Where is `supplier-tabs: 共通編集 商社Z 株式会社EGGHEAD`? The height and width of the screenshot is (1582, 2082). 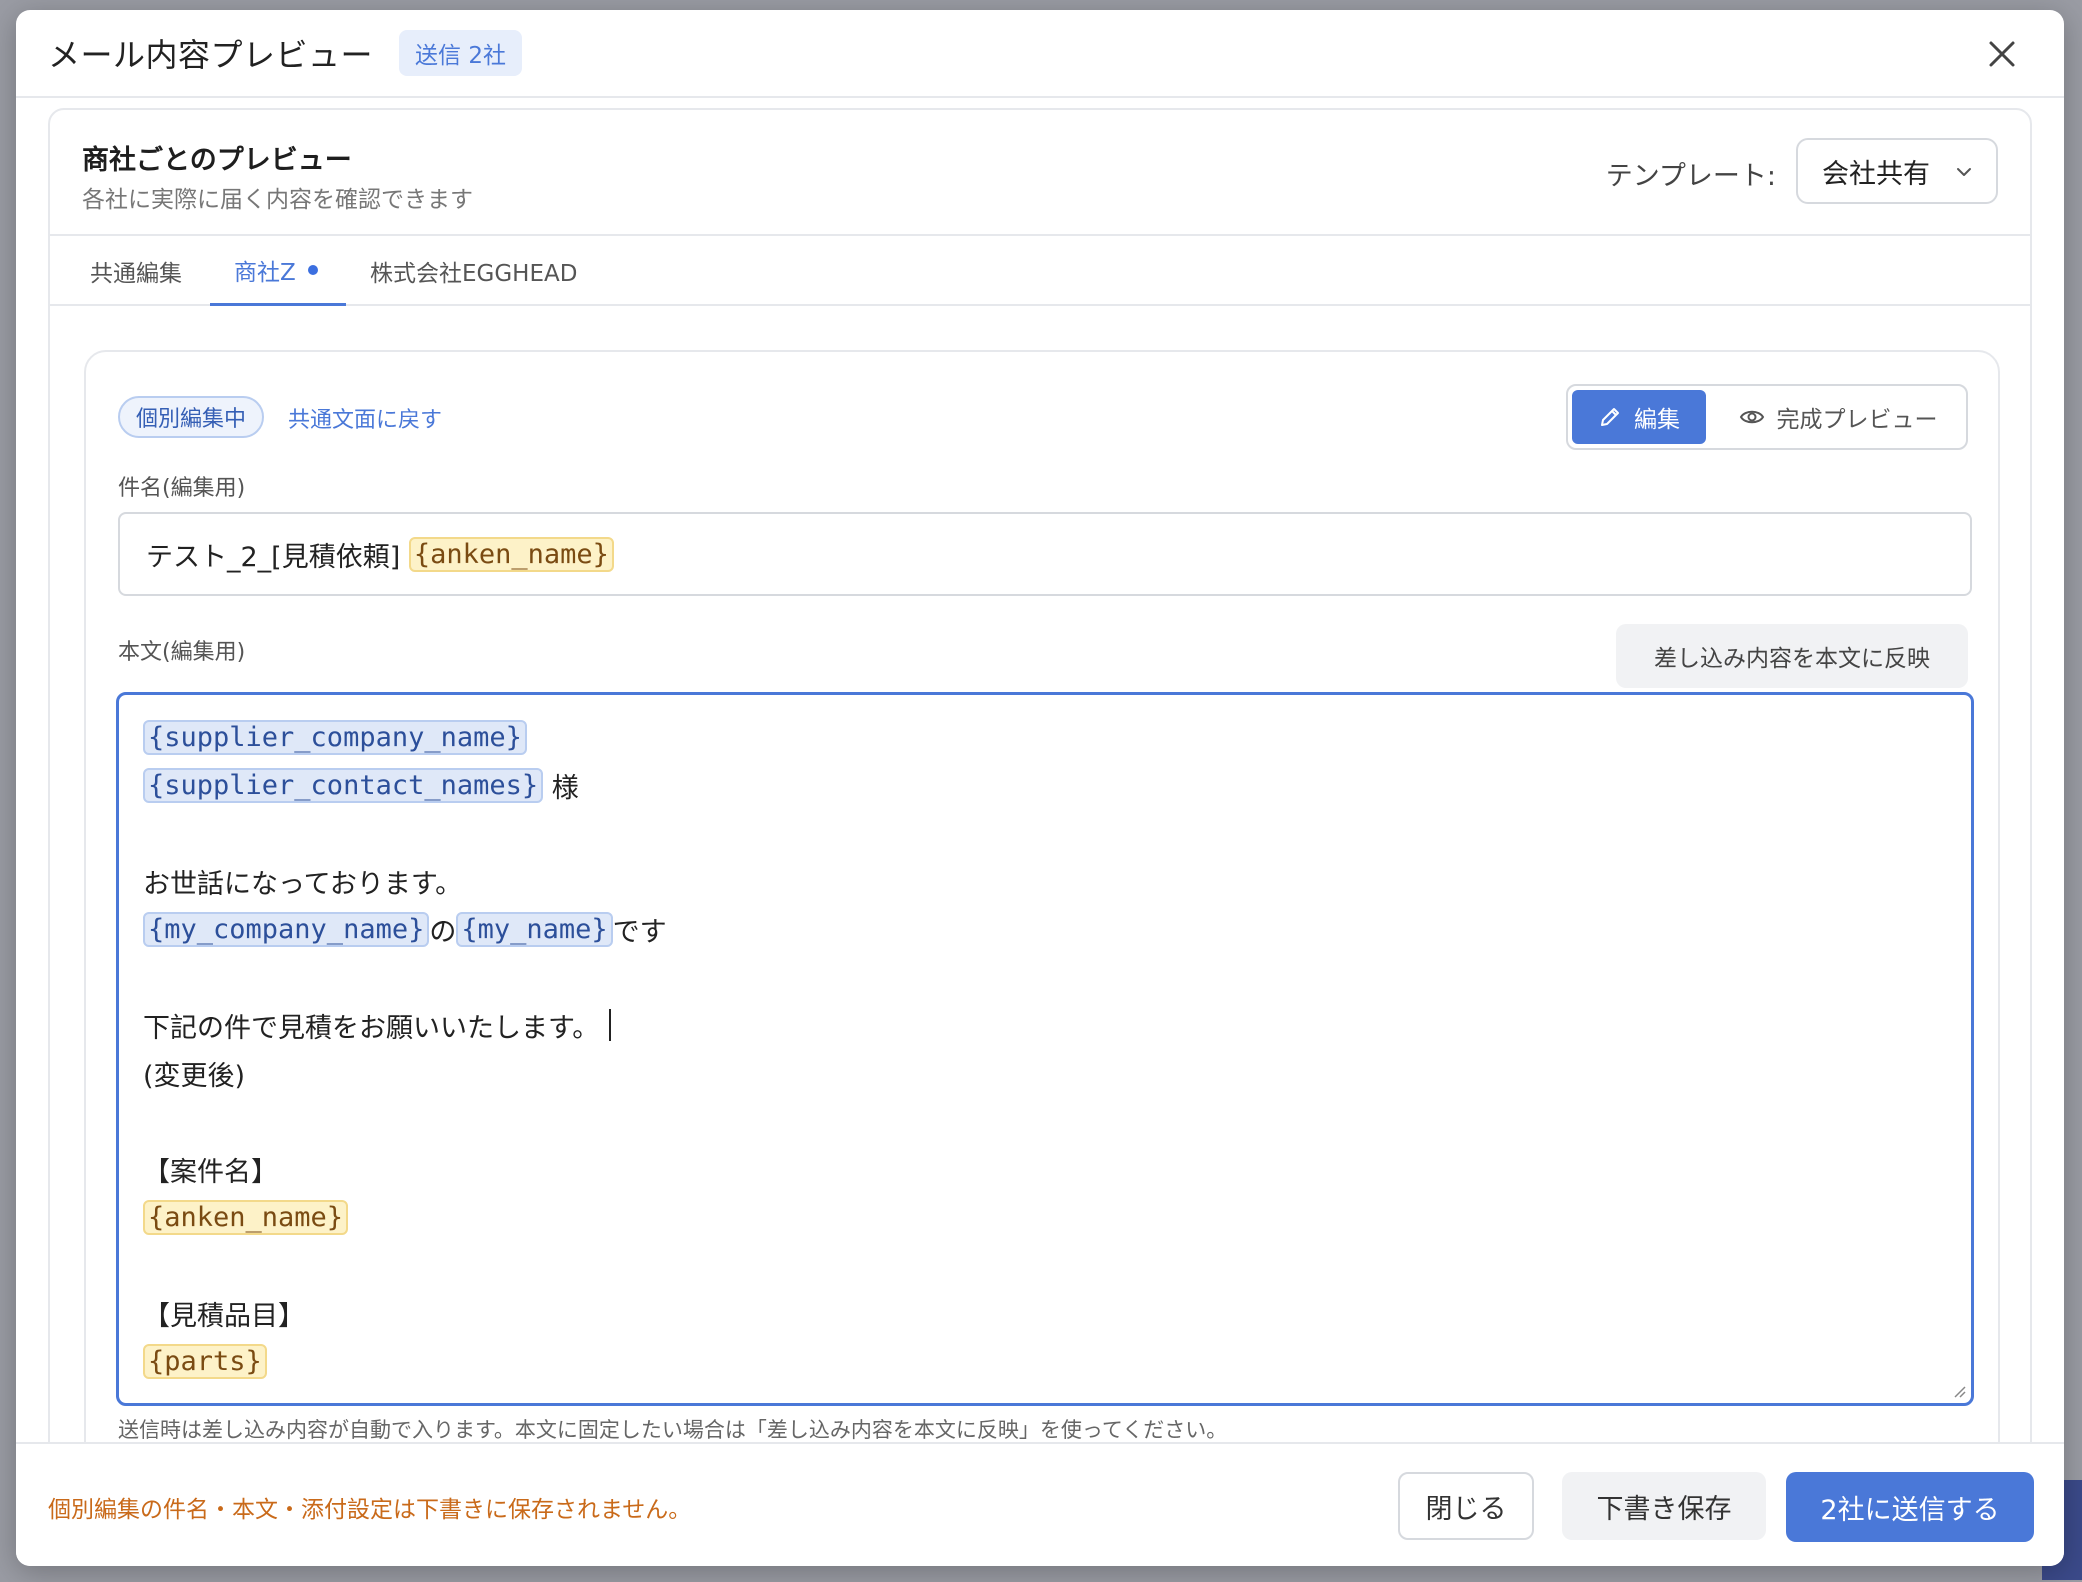 supplier-tabs: 共通編集 商社Z 株式会社EGGHEAD is located at coordinates (1040, 271).